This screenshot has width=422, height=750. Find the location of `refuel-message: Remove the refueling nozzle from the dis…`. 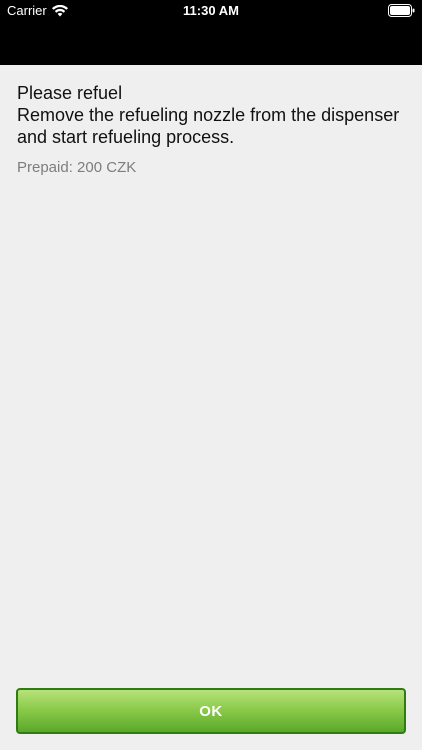

refuel-message: Remove the refueling nozzle from the dis… is located at coordinates (208, 126).